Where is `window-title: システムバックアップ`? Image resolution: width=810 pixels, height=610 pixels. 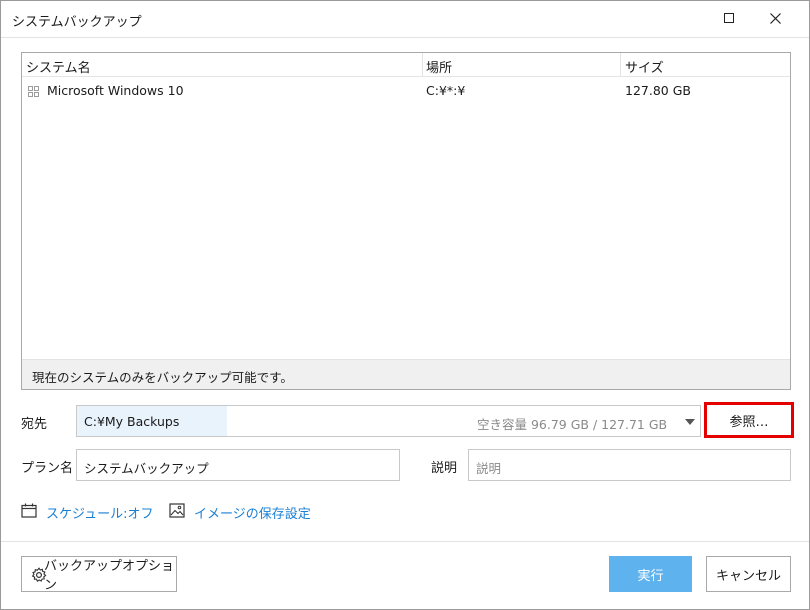
window-title: システムバックアップ is located at coordinates (77, 22).